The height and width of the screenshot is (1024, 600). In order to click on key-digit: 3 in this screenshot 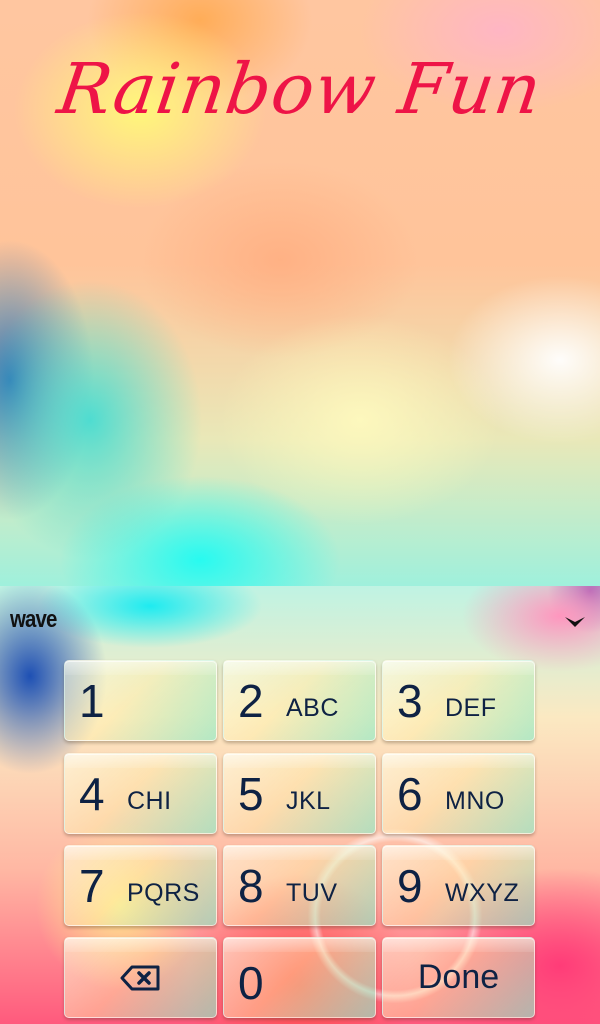, I will do `click(410, 701)`.